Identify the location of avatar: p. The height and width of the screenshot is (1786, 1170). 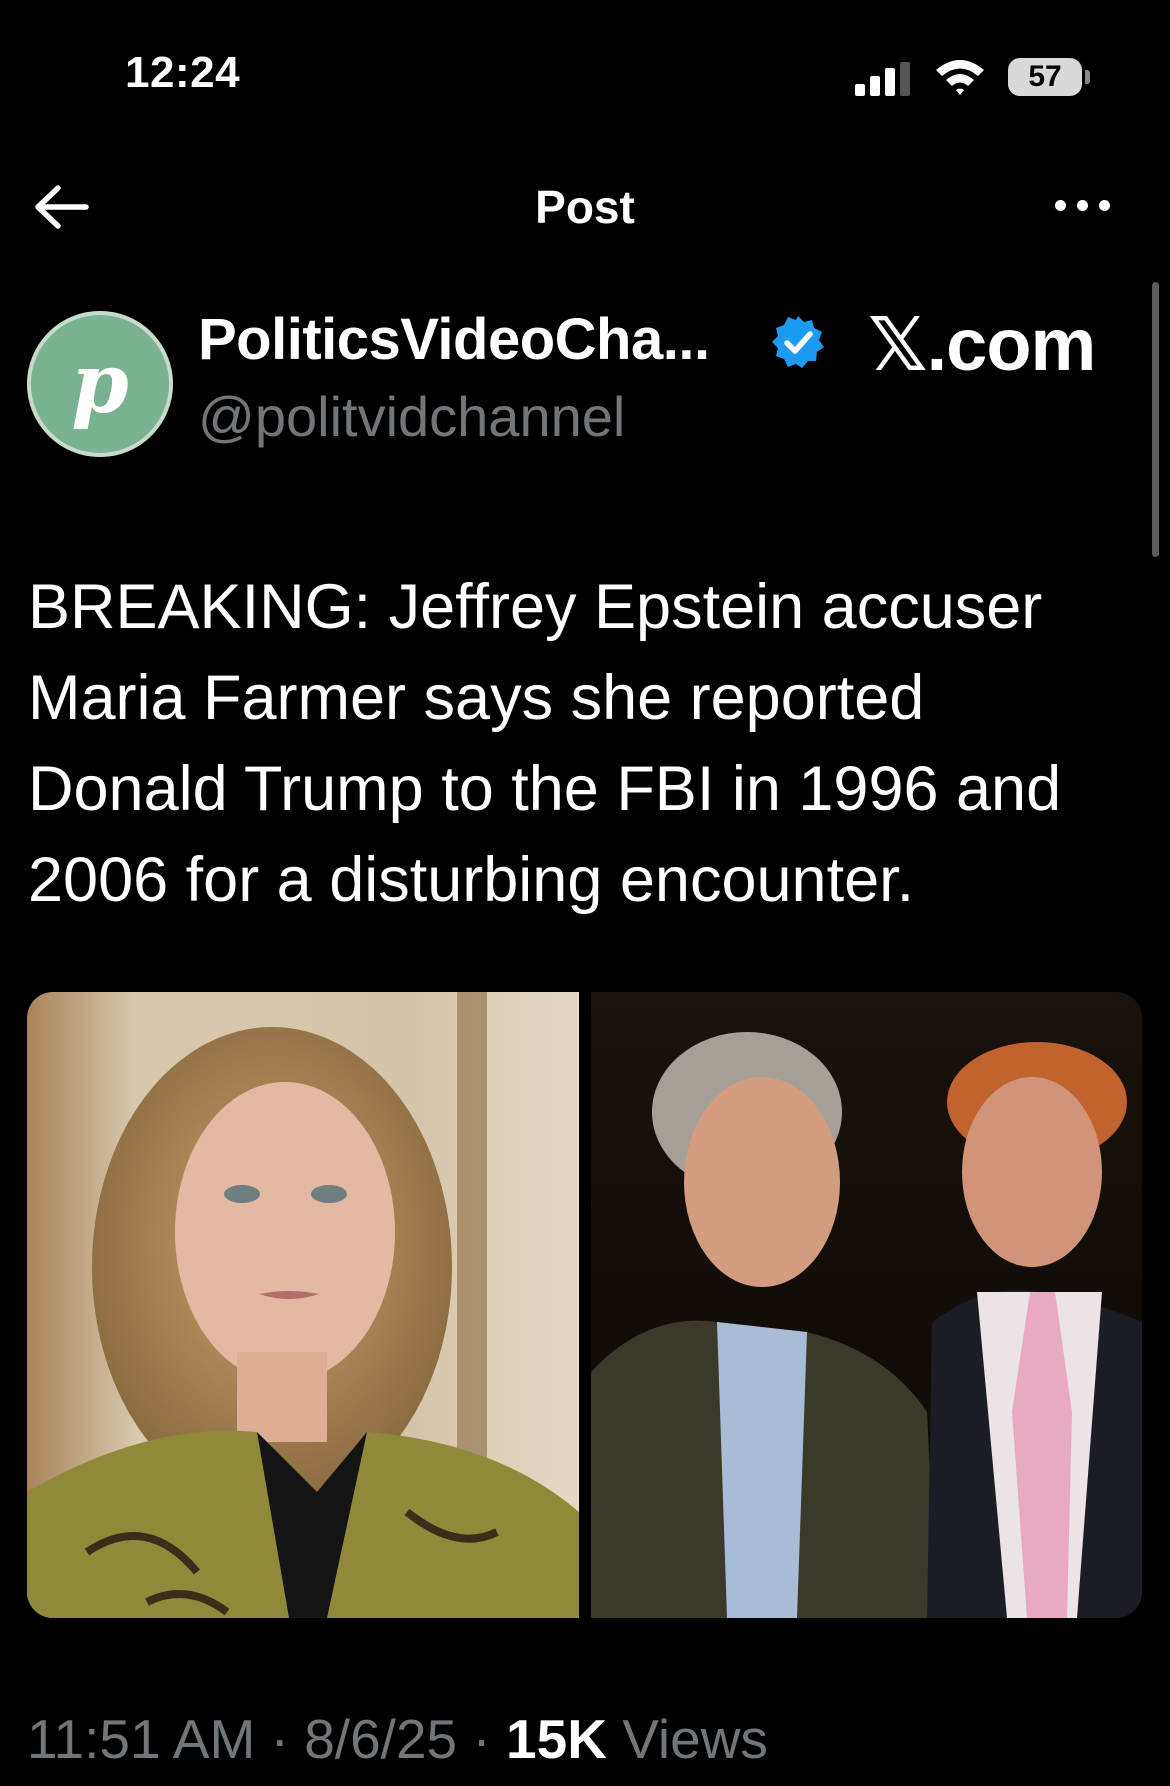
(100, 384).